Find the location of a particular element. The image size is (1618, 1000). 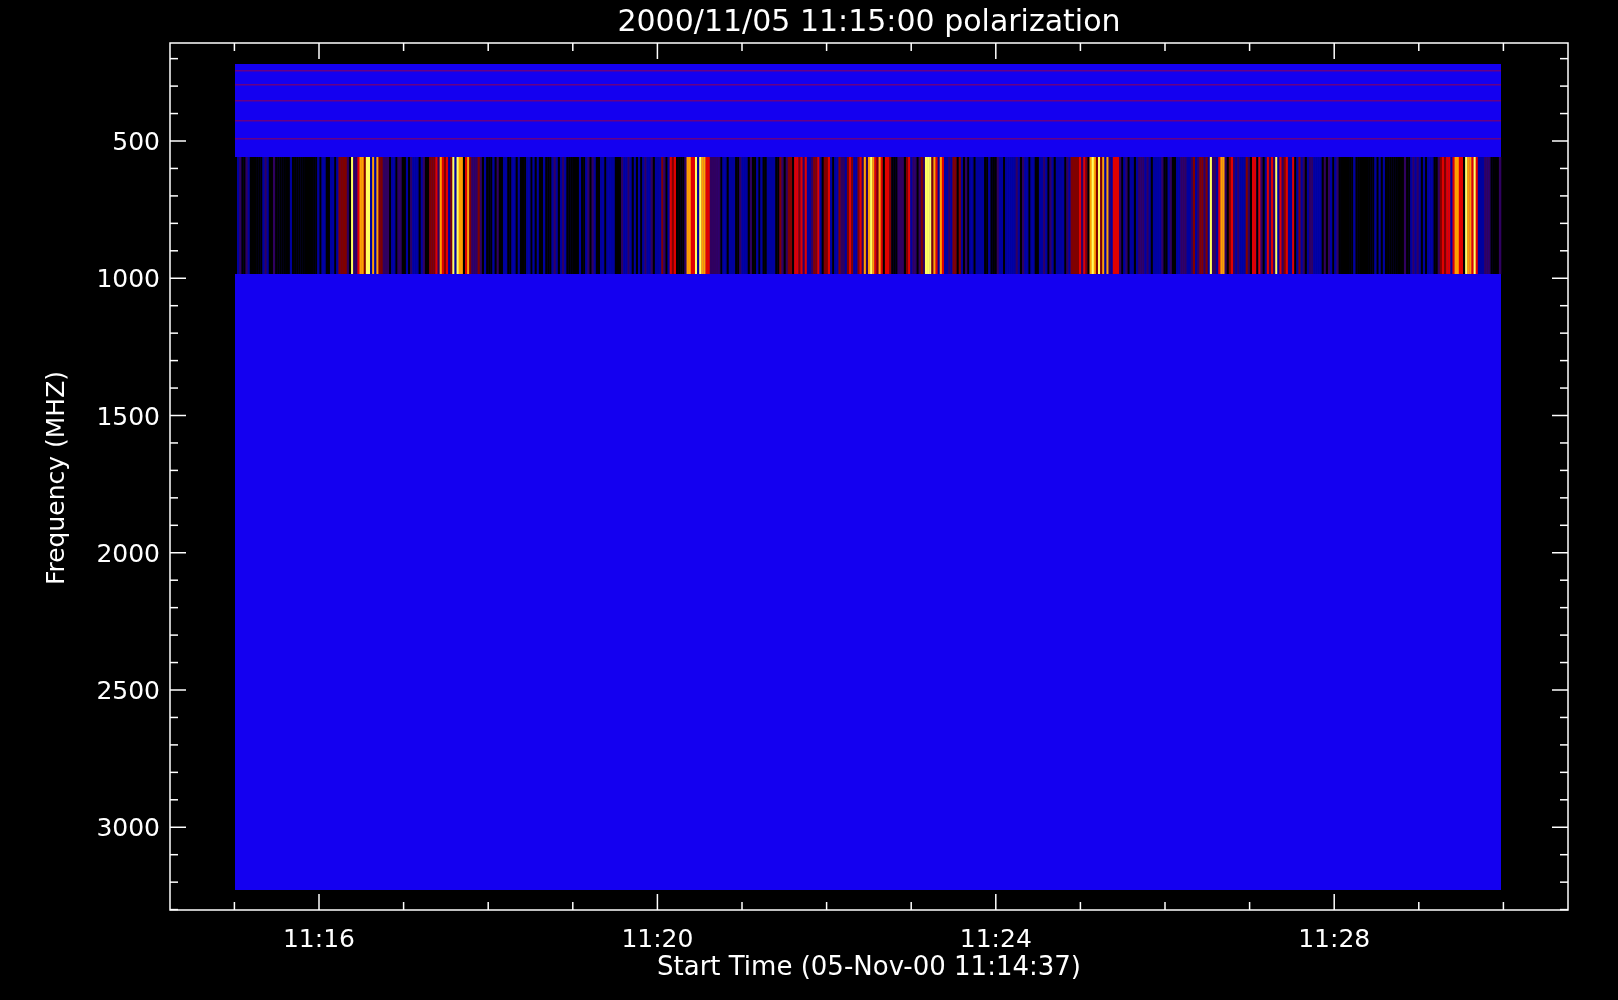

y-tick-label: 3000 is located at coordinates (128, 828).